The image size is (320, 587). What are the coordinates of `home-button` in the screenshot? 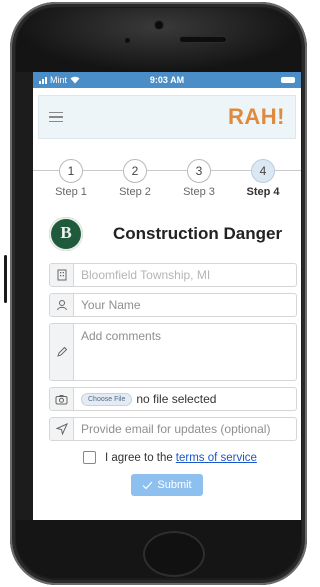 It's located at (174, 554).